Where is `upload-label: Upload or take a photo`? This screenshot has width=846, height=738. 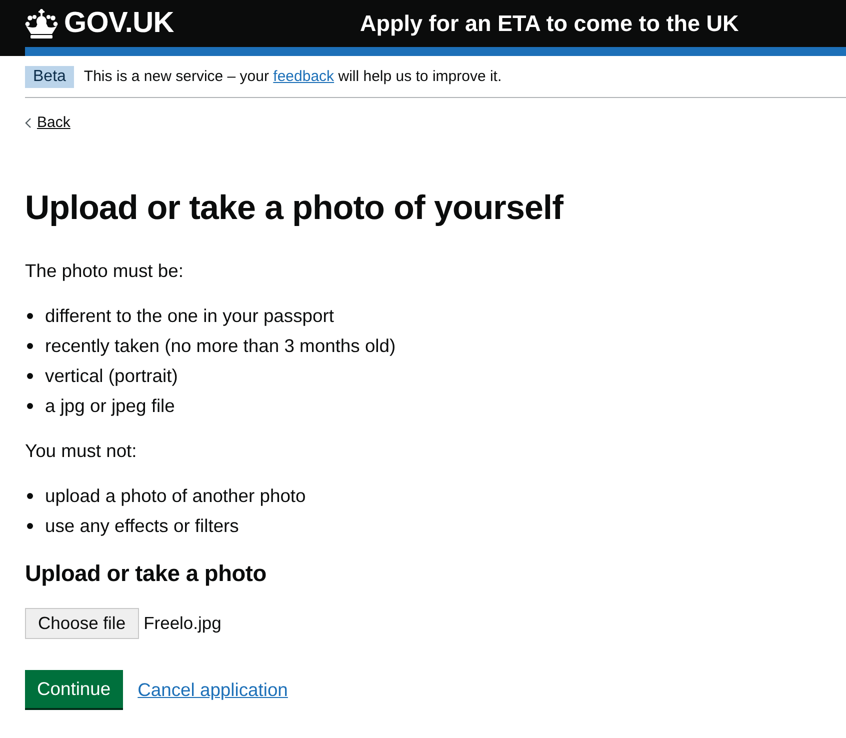
upload-label: Upload or take a photo is located at coordinates (146, 573).